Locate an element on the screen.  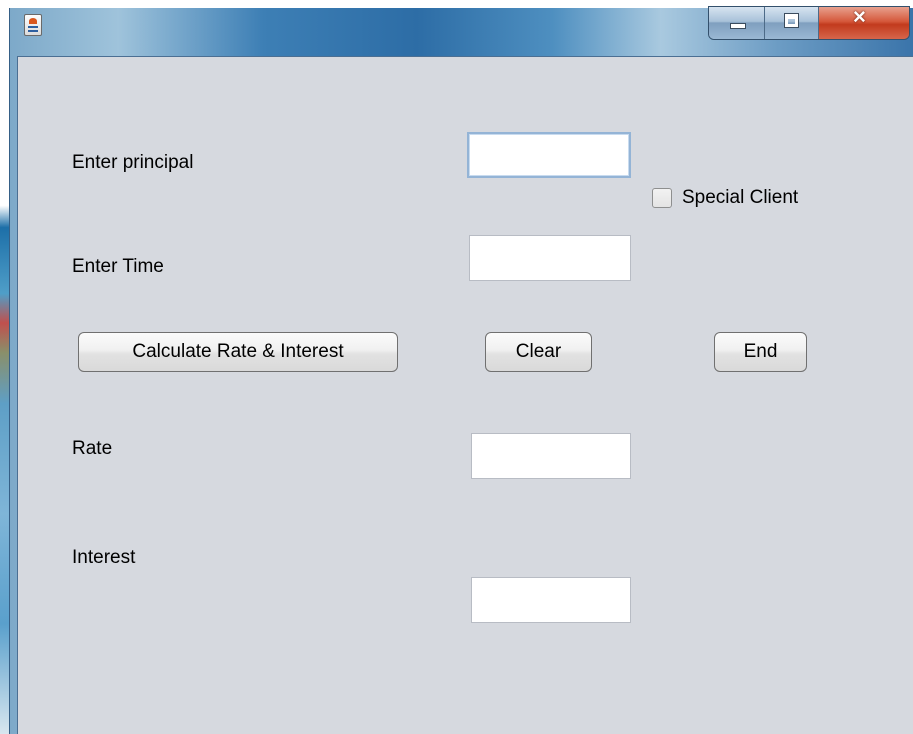
maximize-icon is located at coordinates (791, 20).